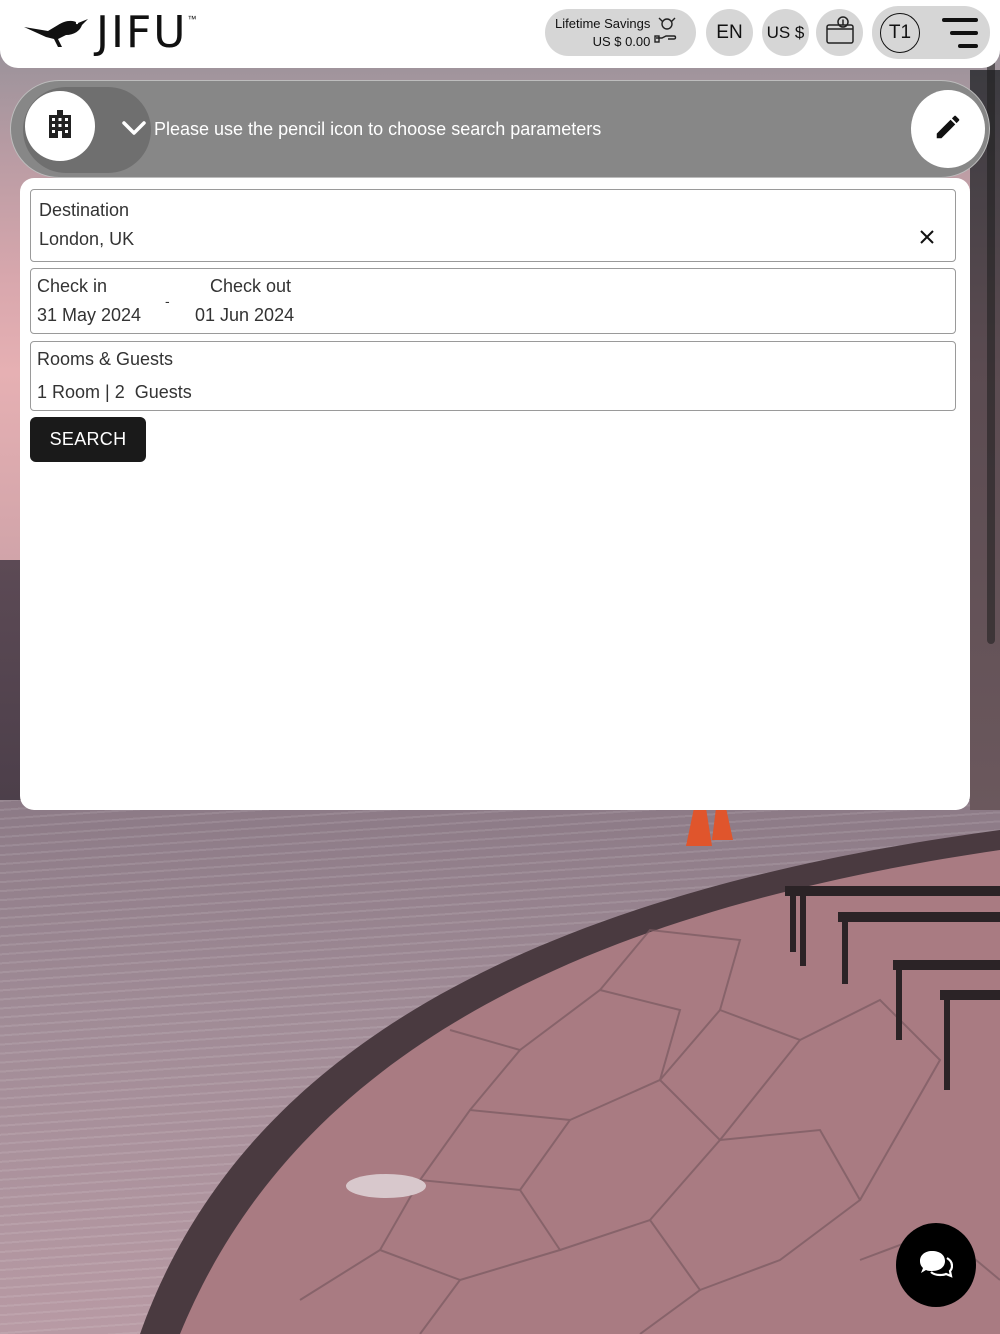  Describe the element at coordinates (192, 19) in the screenshot. I see `trademark: ™` at that location.